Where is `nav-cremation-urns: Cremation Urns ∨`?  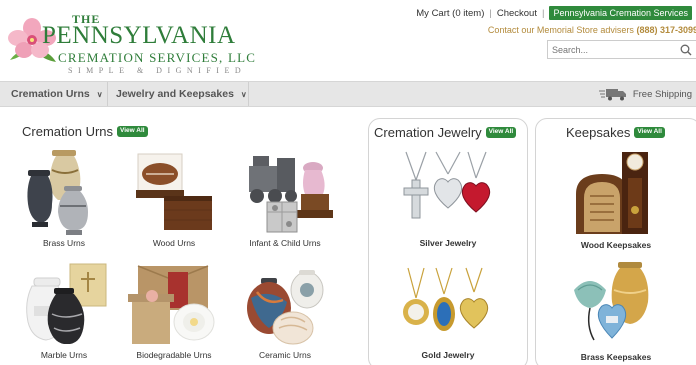 nav-cremation-urns: Cremation Urns ∨ is located at coordinates (57, 94).